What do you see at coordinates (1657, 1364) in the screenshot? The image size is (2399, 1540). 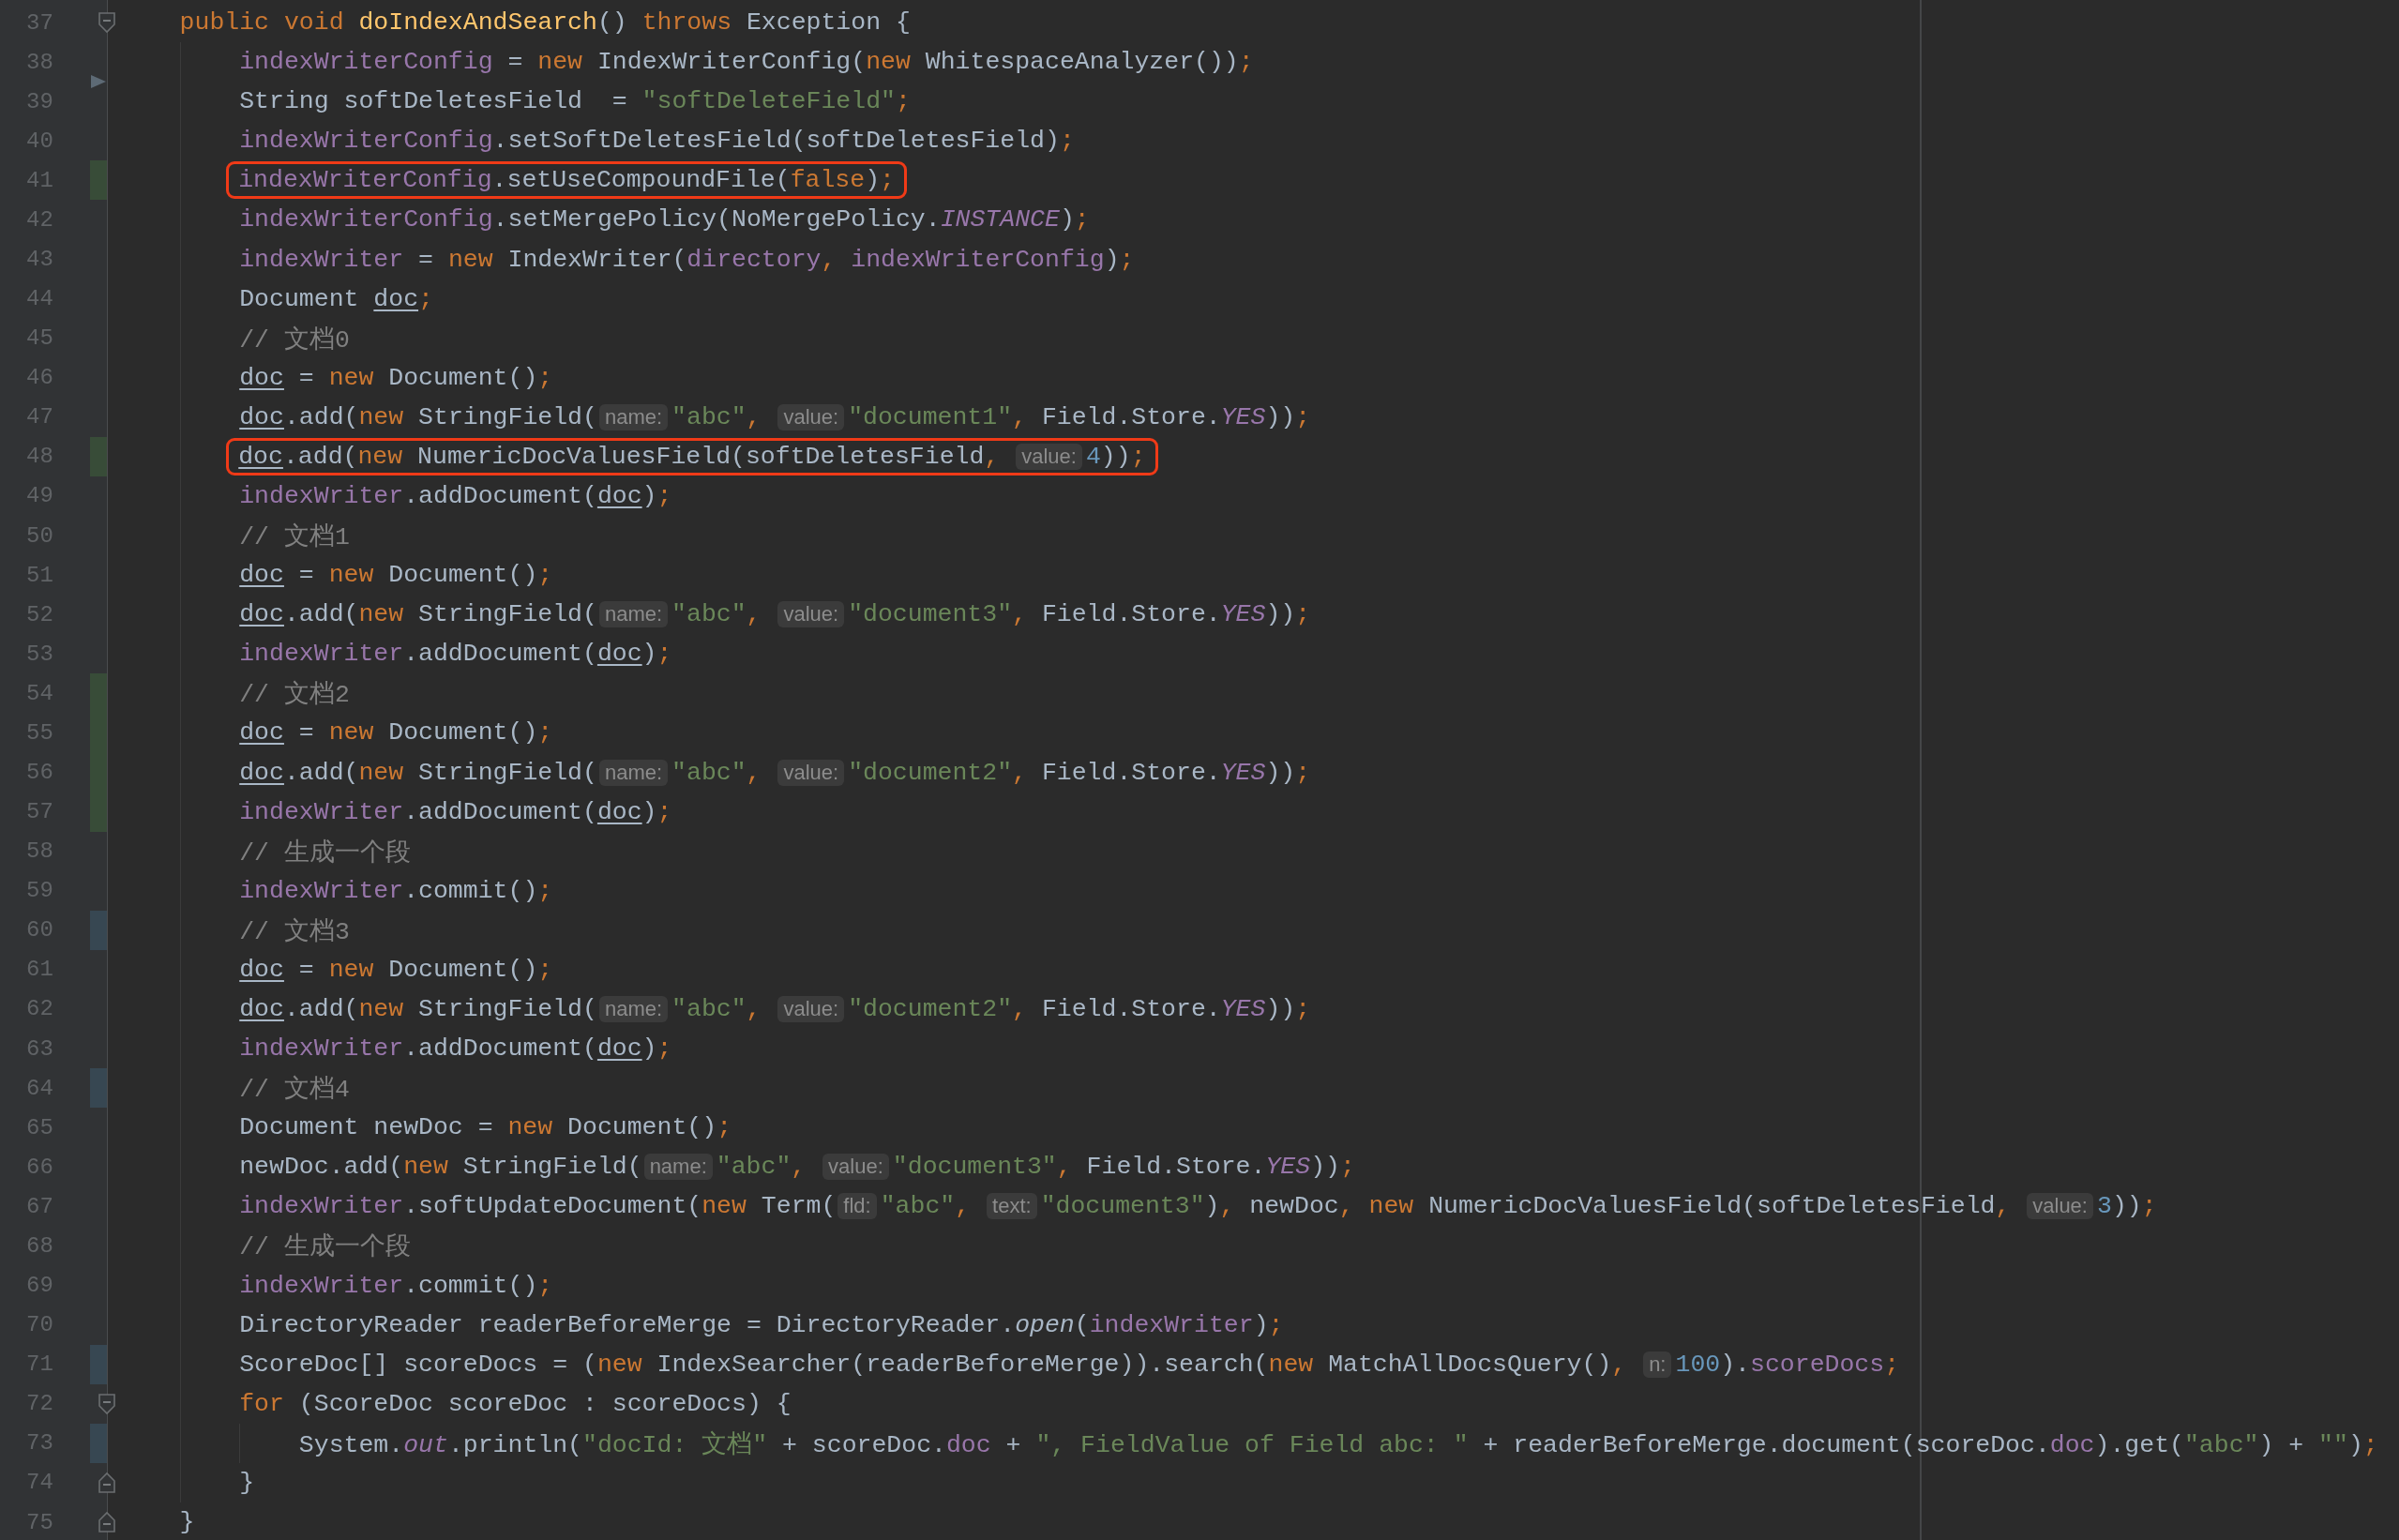 I see `parameter-hint: n:` at bounding box center [1657, 1364].